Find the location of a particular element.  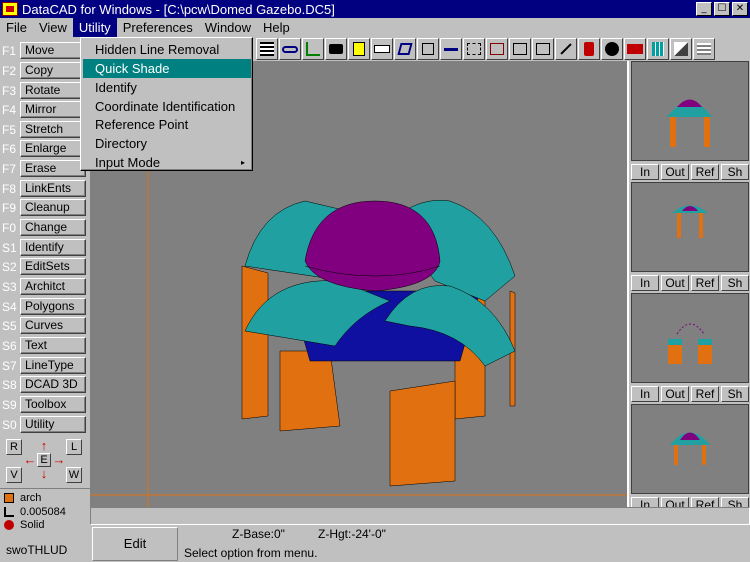

arrow-left-icon: ← is located at coordinates (30, 460).